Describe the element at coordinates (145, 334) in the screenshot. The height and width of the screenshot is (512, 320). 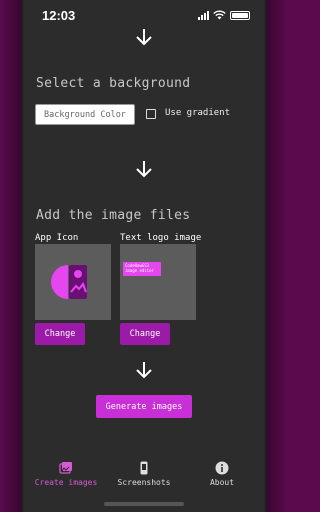
I see `change-text-logo-button: Change` at that location.